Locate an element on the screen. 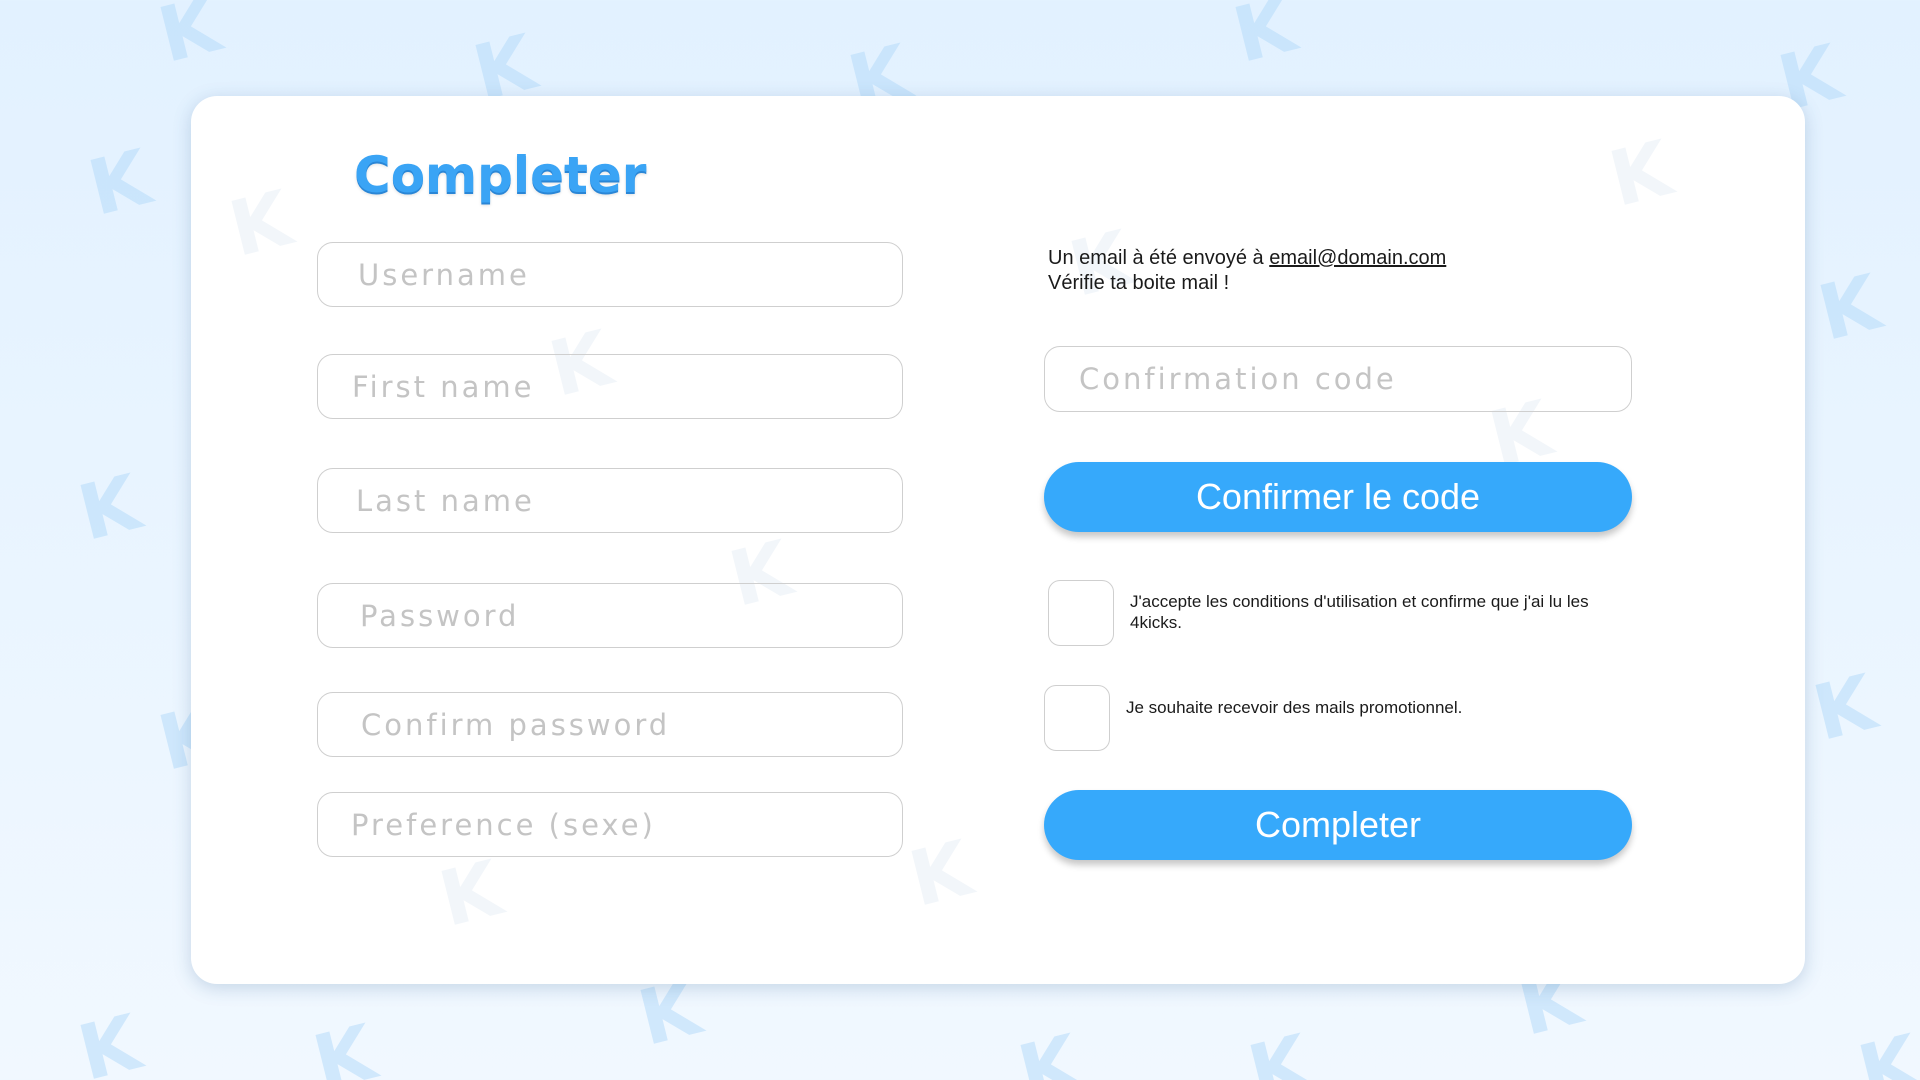 The image size is (1920, 1080). preference-field is located at coordinates (610, 824).